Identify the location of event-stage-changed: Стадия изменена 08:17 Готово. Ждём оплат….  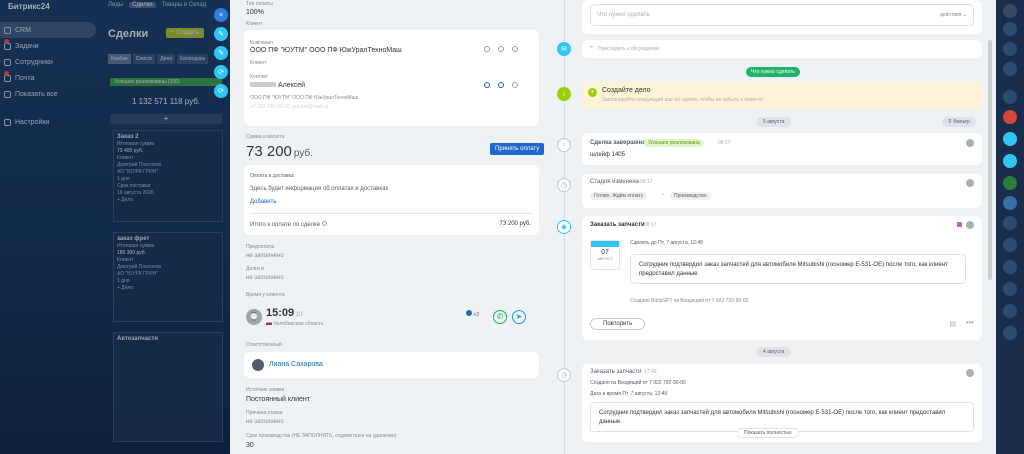
(782, 191).